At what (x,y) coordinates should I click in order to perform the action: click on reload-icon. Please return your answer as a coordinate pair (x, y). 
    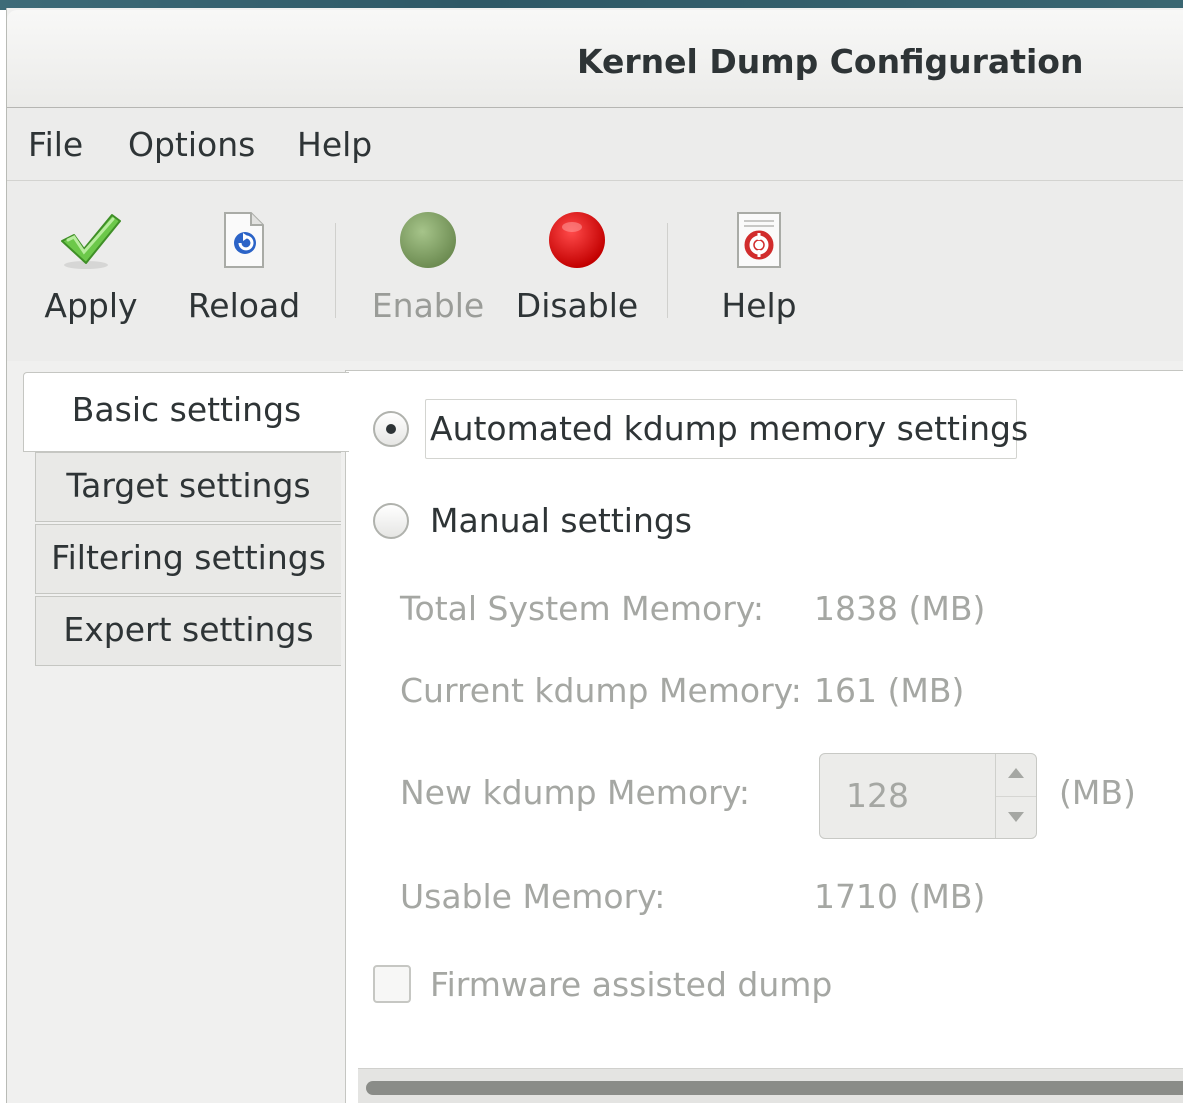
    Looking at the image, I should click on (244, 242).